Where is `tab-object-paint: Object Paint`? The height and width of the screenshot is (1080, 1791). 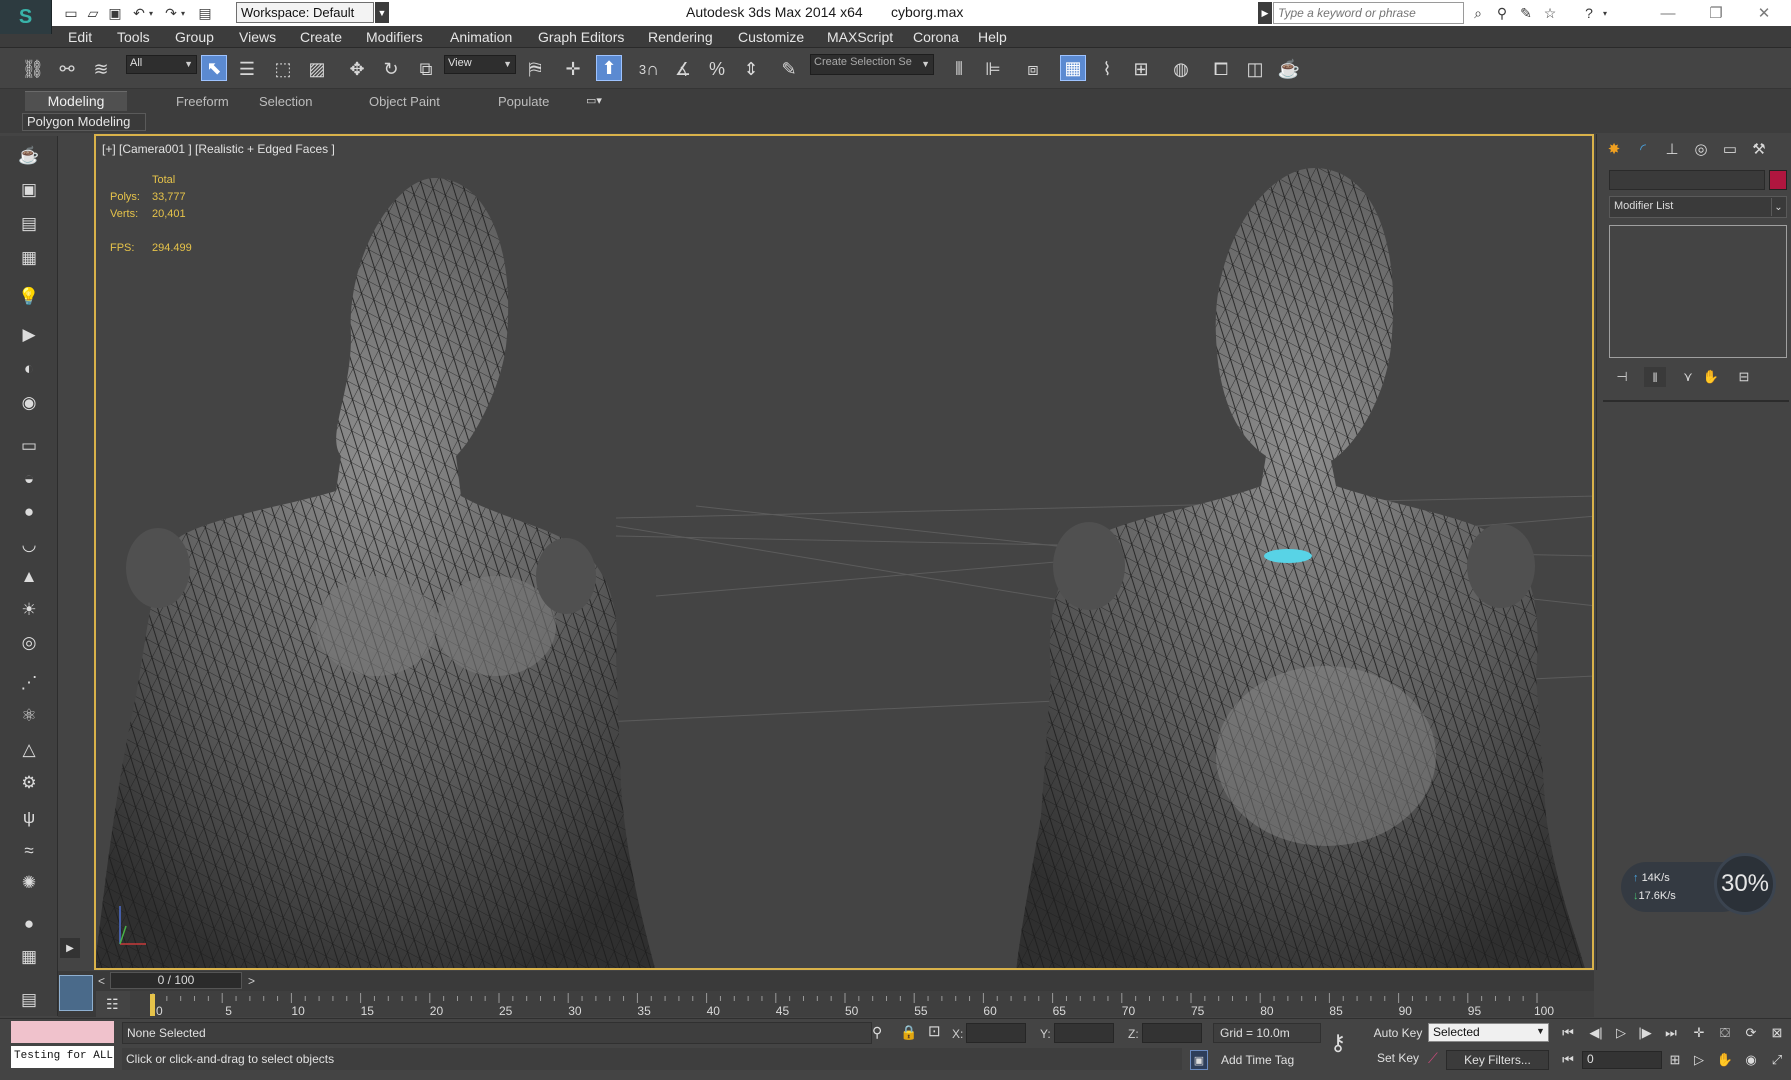
tab-object-paint: Object Paint is located at coordinates (404, 101).